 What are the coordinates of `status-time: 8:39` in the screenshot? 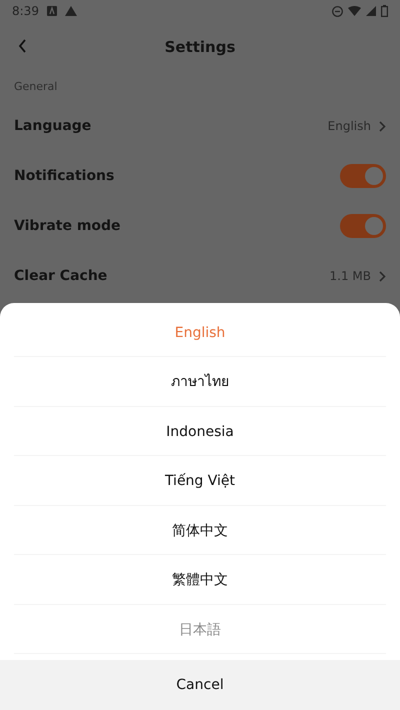 It's located at (25, 11).